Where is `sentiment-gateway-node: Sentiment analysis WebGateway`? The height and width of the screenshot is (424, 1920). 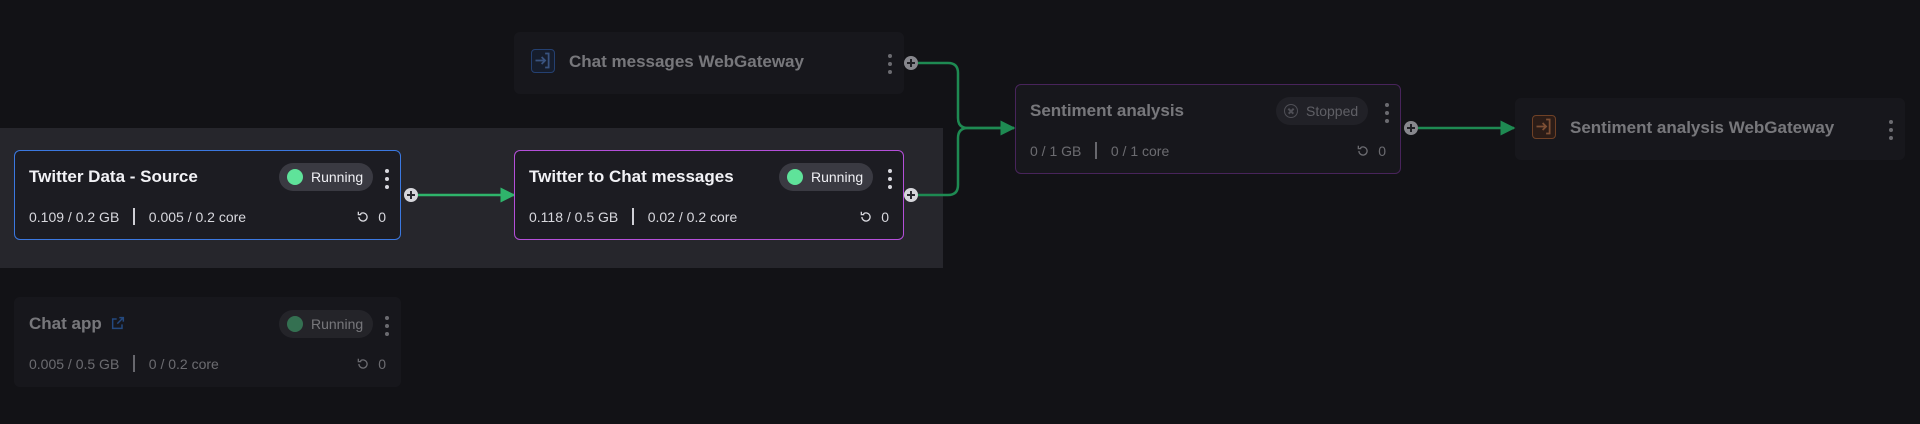
sentiment-gateway-node: Sentiment analysis WebGateway is located at coordinates (1710, 129).